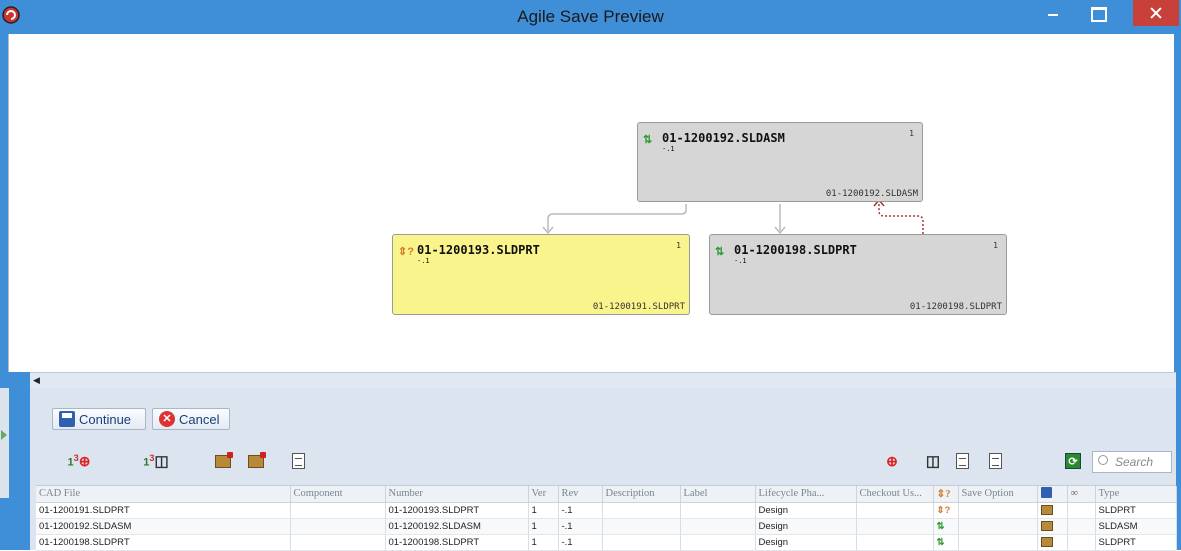  What do you see at coordinates (955, 307) in the screenshot?
I see `node-filename: 01-1200198.SLDPRT` at bounding box center [955, 307].